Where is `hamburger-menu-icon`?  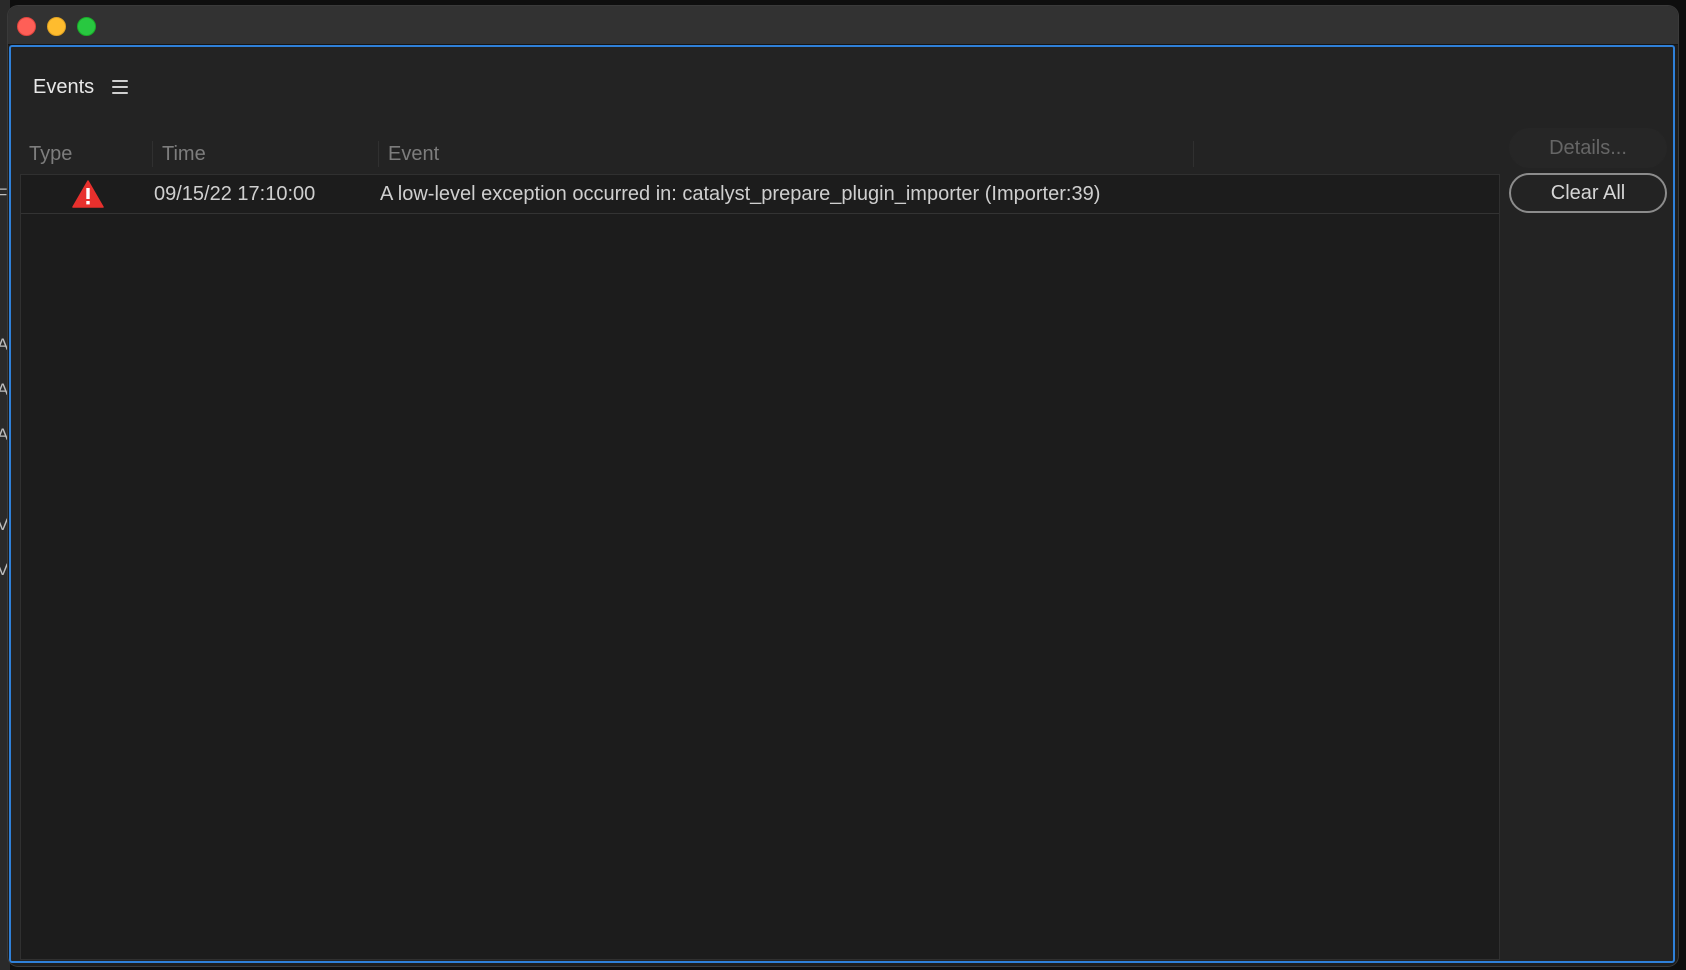 hamburger-menu-icon is located at coordinates (120, 87).